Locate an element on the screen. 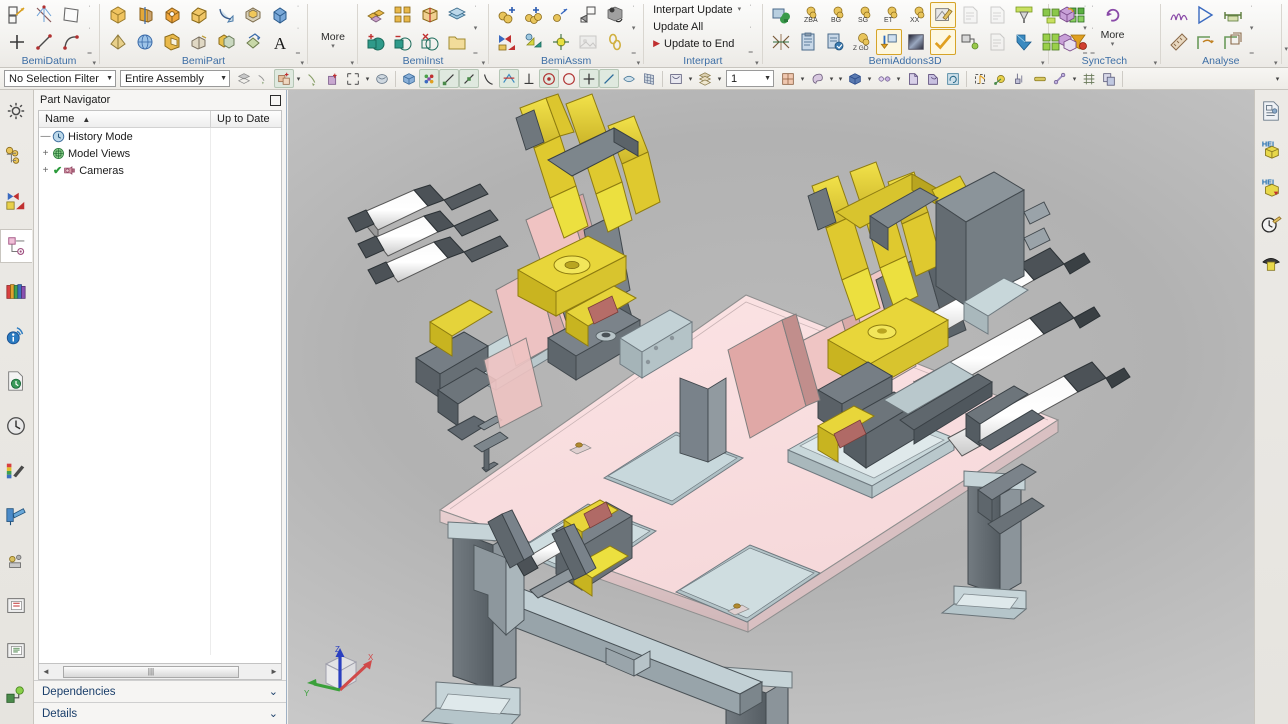 Image resolution: width=1288 pixels, height=724 pixels. datum-point-icon is located at coordinates (17, 42).